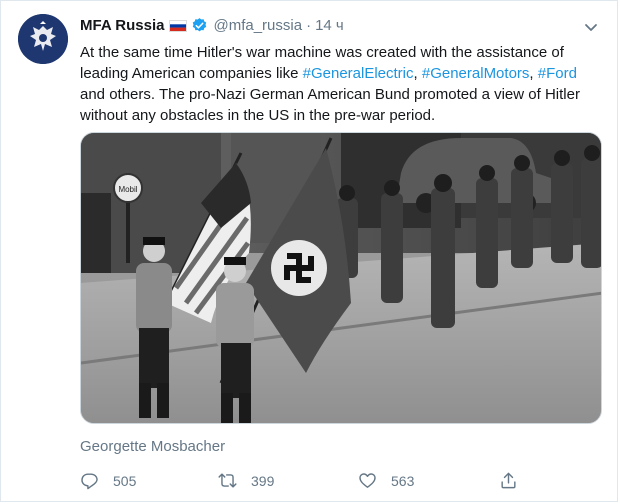  I want to click on chevron-down-icon, so click(591, 27).